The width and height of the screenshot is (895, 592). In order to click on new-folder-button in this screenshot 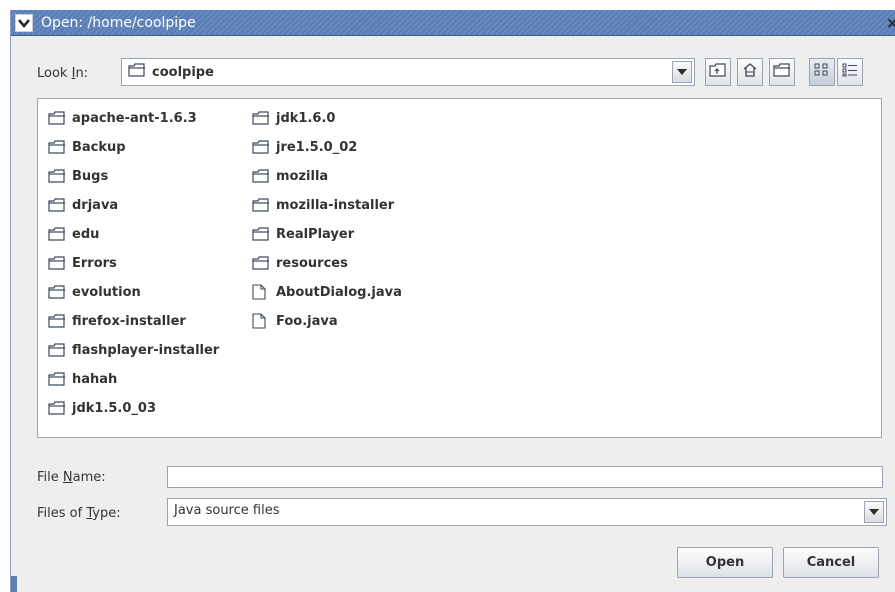, I will do `click(782, 72)`.